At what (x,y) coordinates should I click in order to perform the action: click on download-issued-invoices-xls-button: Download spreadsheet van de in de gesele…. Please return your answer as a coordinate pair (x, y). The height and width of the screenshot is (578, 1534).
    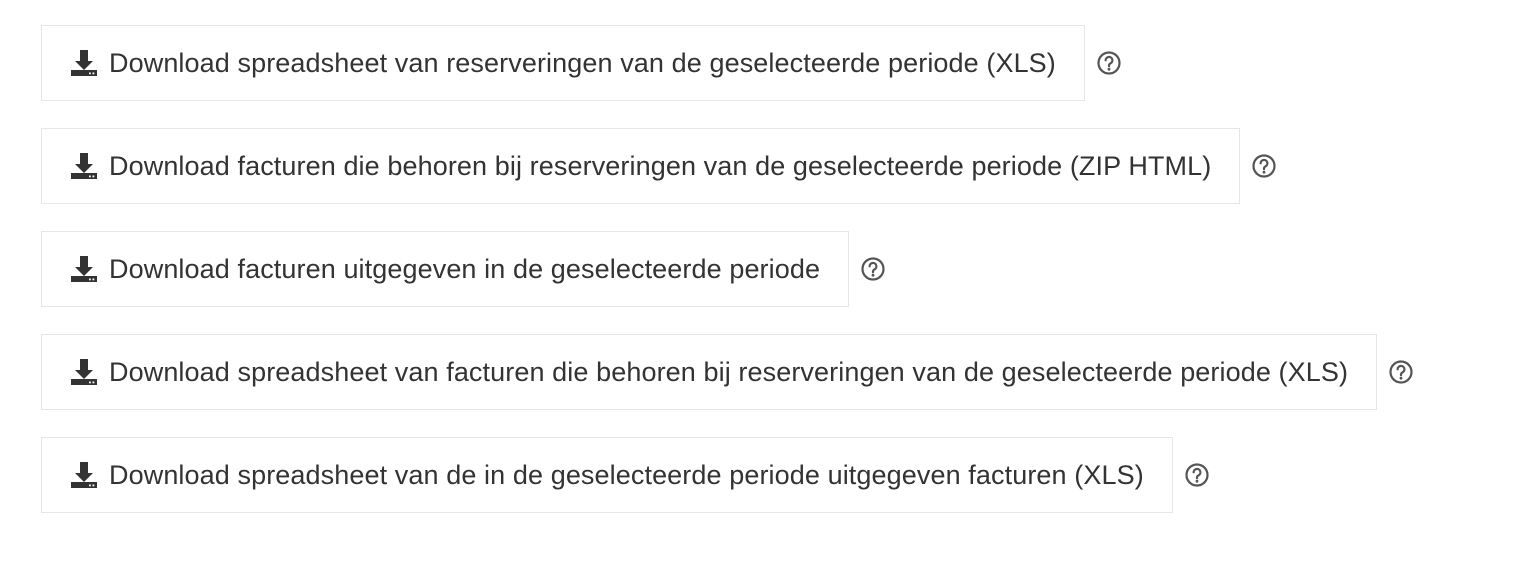
    Looking at the image, I should click on (607, 475).